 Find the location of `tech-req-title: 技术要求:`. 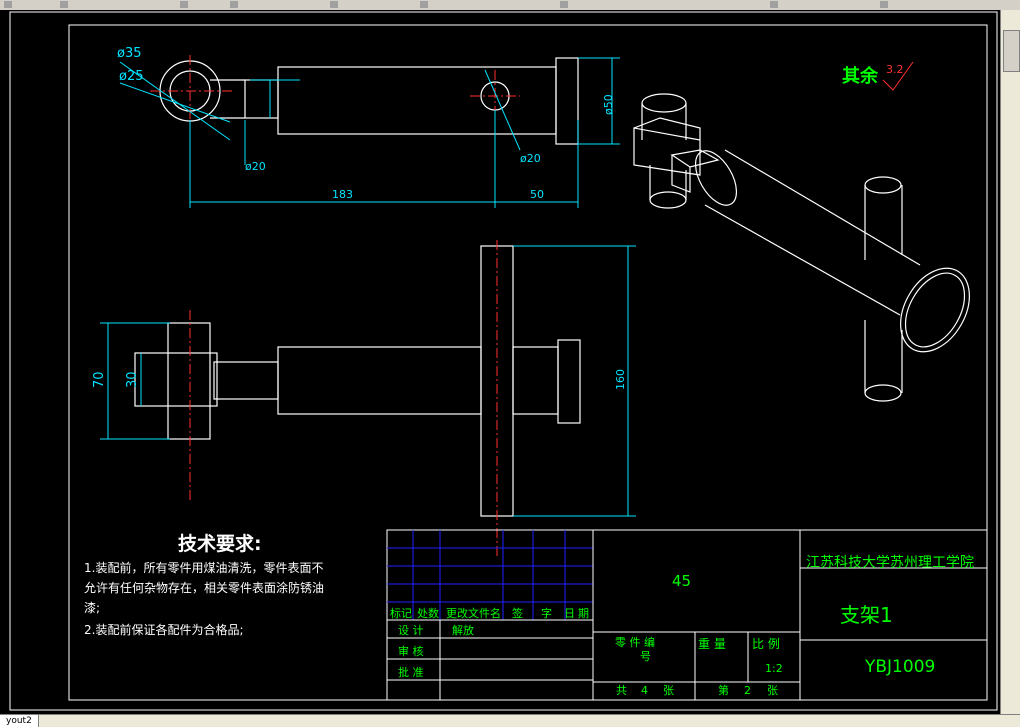

tech-req-title: 技术要求: is located at coordinates (220, 543).